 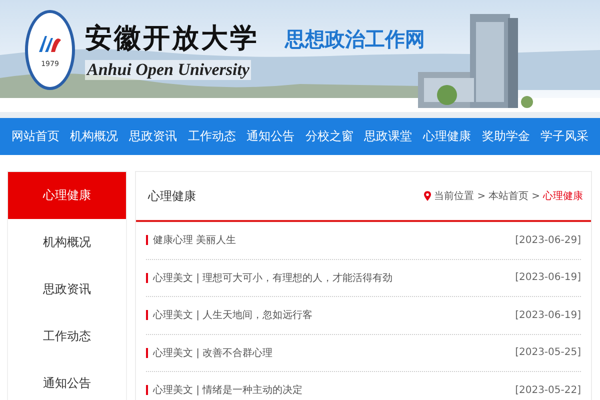 What do you see at coordinates (67, 195) in the screenshot?
I see `sidebar-item: 心理健康` at bounding box center [67, 195].